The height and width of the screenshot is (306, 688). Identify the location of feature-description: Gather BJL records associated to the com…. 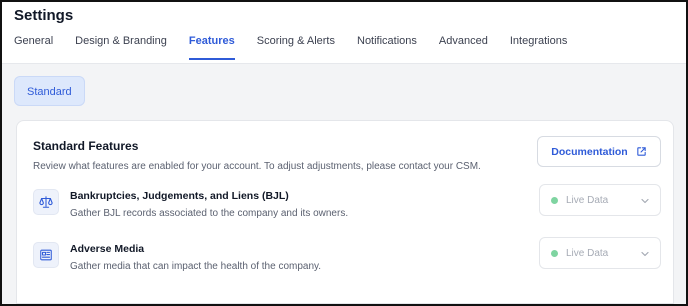
(209, 213).